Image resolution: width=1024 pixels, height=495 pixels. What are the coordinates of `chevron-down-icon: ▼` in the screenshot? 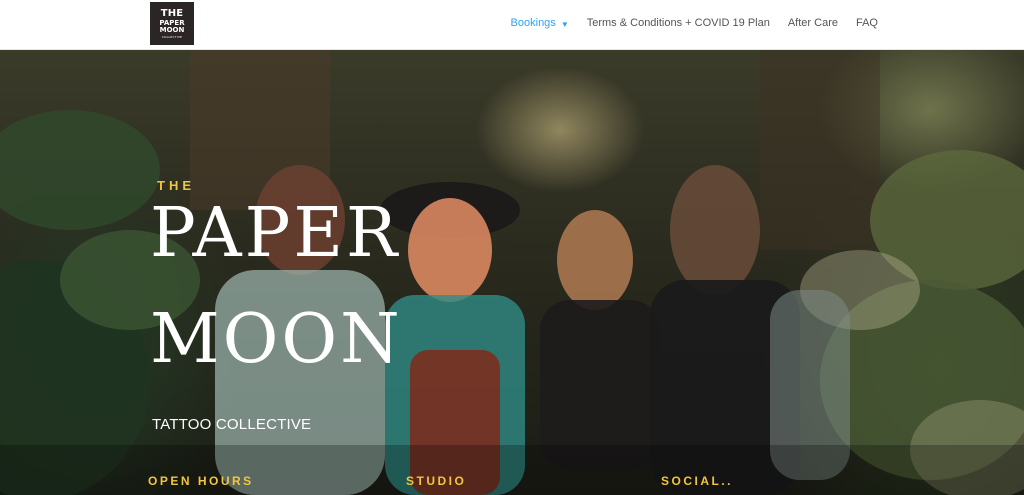 It's located at (564, 24).